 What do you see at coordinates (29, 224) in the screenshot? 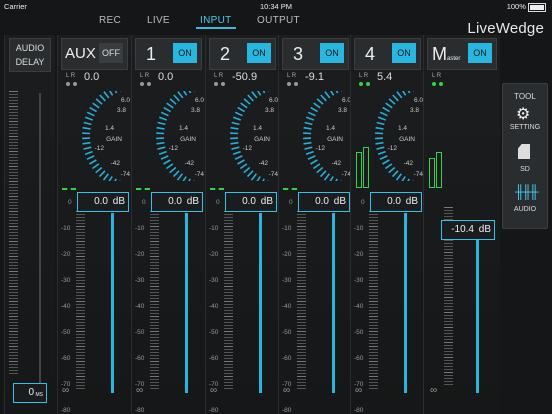
I see `audio-delay-strip: AUDIO DELAY 0 MS` at bounding box center [29, 224].